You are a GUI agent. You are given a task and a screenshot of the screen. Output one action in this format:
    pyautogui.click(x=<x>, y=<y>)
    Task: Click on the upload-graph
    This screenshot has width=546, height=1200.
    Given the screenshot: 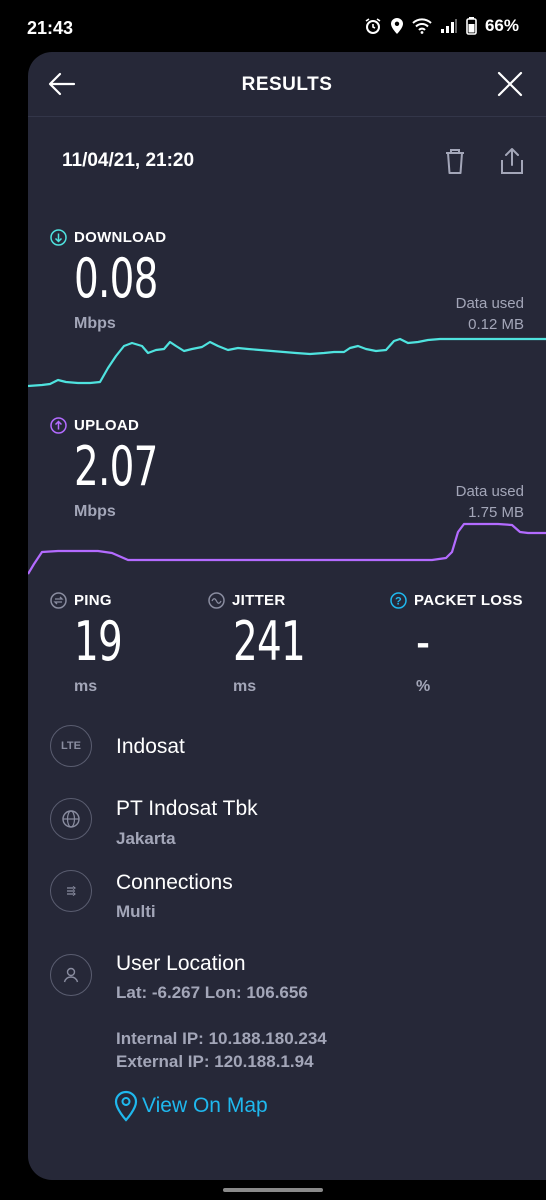 What is the action you would take?
    pyautogui.click(x=287, y=548)
    